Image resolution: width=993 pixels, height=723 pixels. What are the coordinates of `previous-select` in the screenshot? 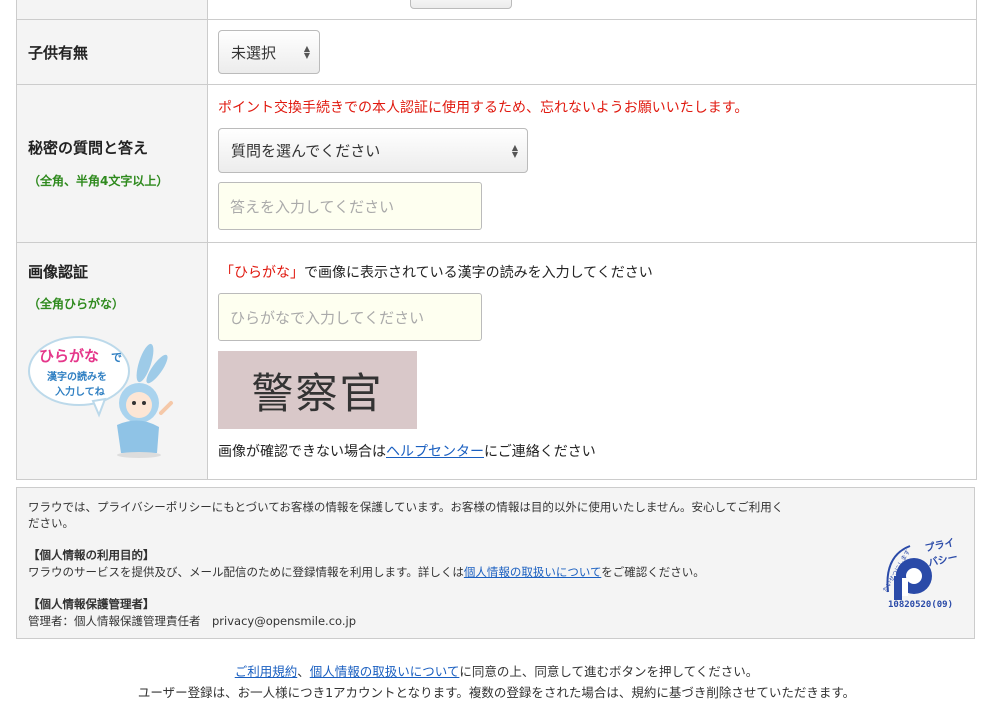 It's located at (461, 4).